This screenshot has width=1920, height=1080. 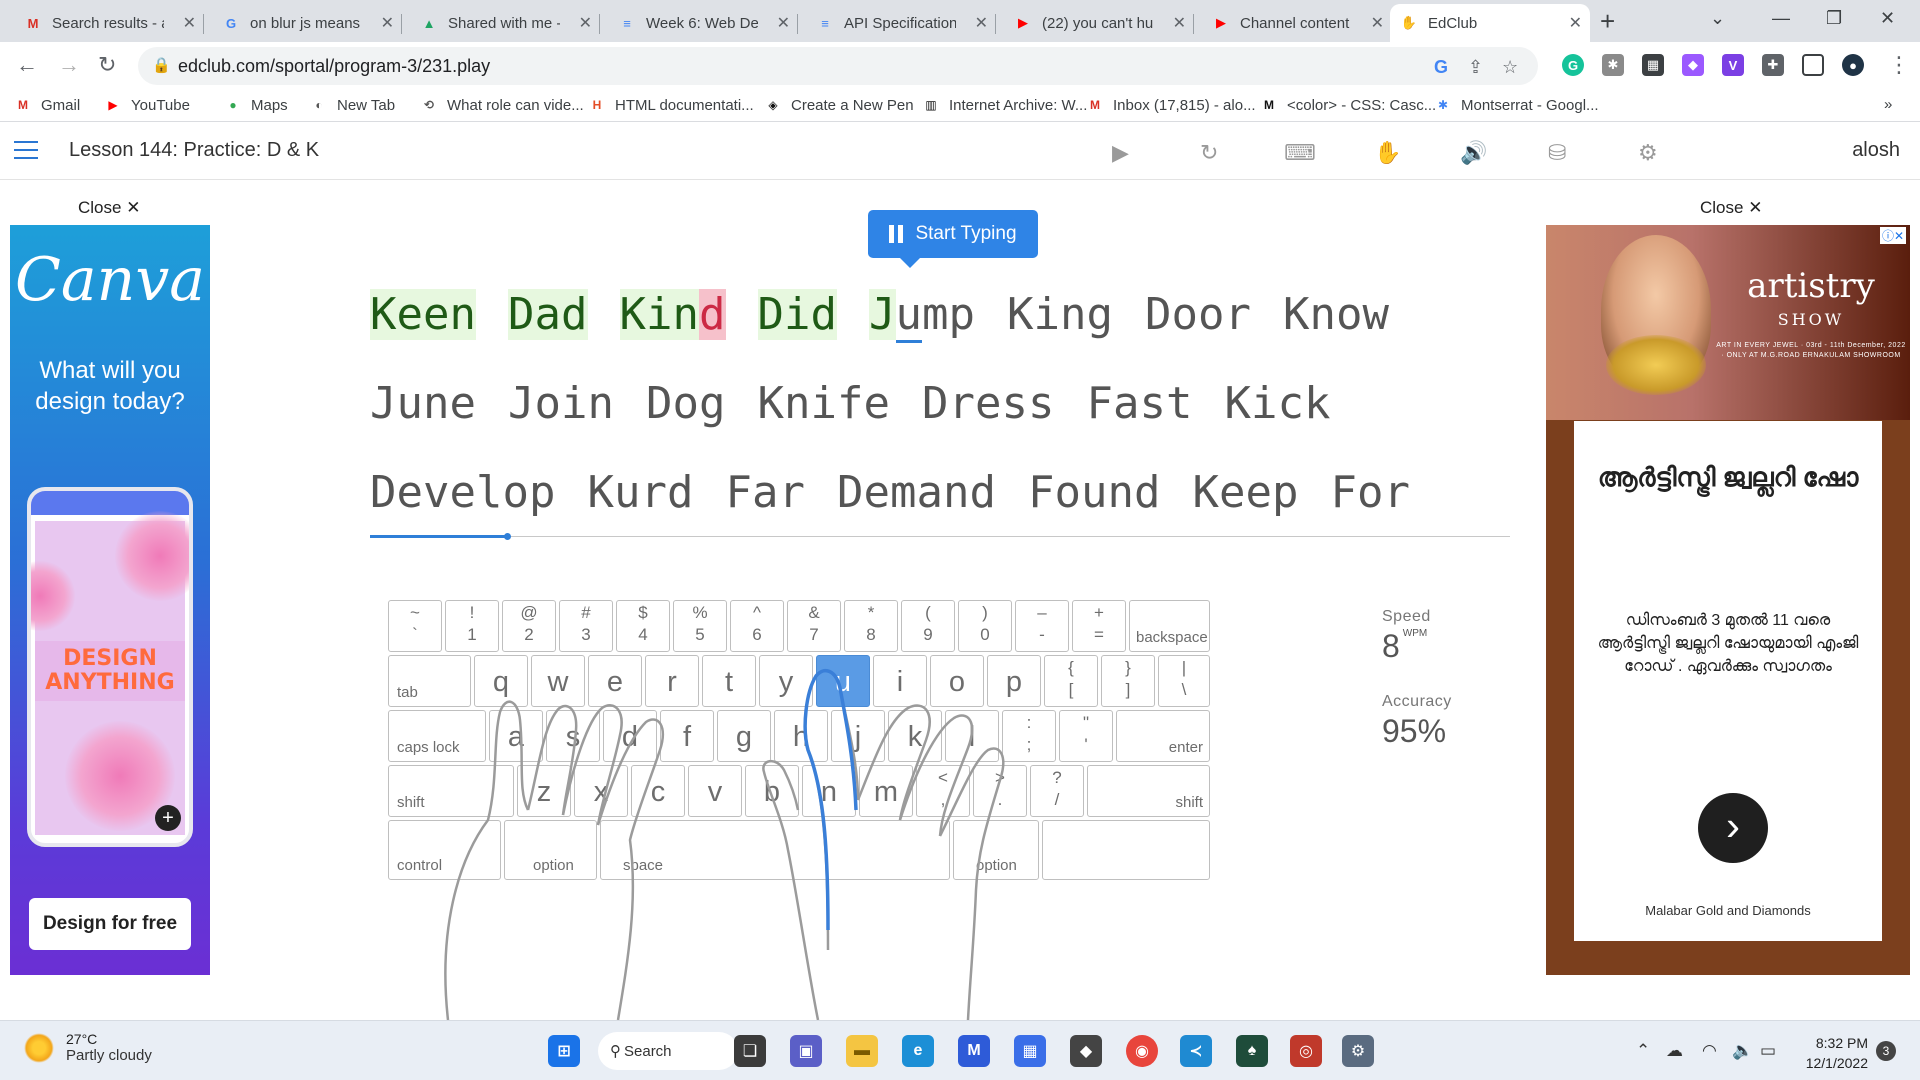 I want to click on right-option-key: option, so click(x=996, y=850).